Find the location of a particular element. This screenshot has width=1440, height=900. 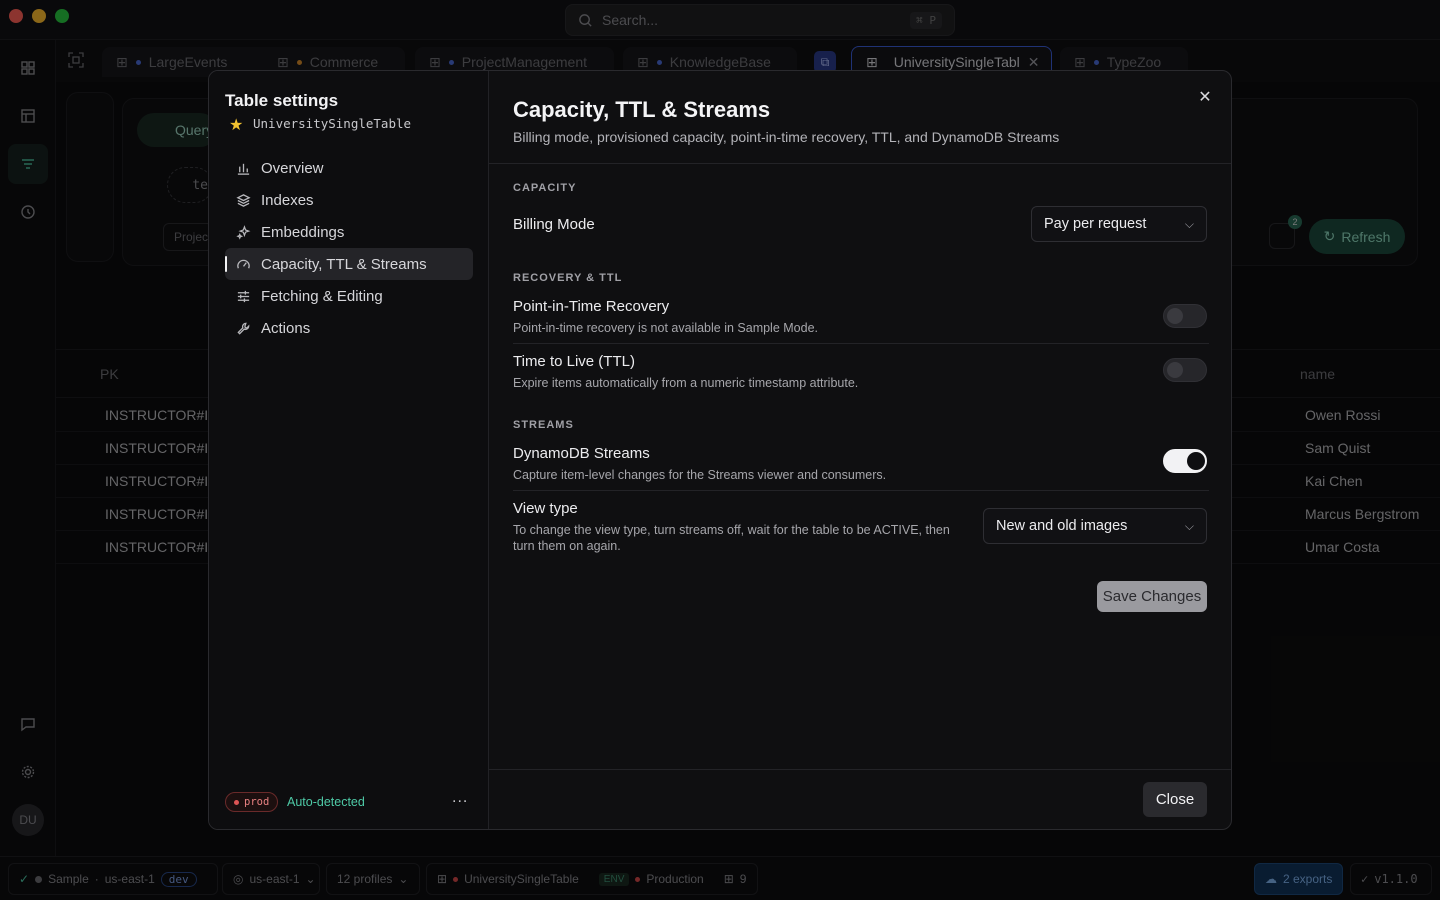

billing-mode-value: Pay per request is located at coordinates (1095, 224).